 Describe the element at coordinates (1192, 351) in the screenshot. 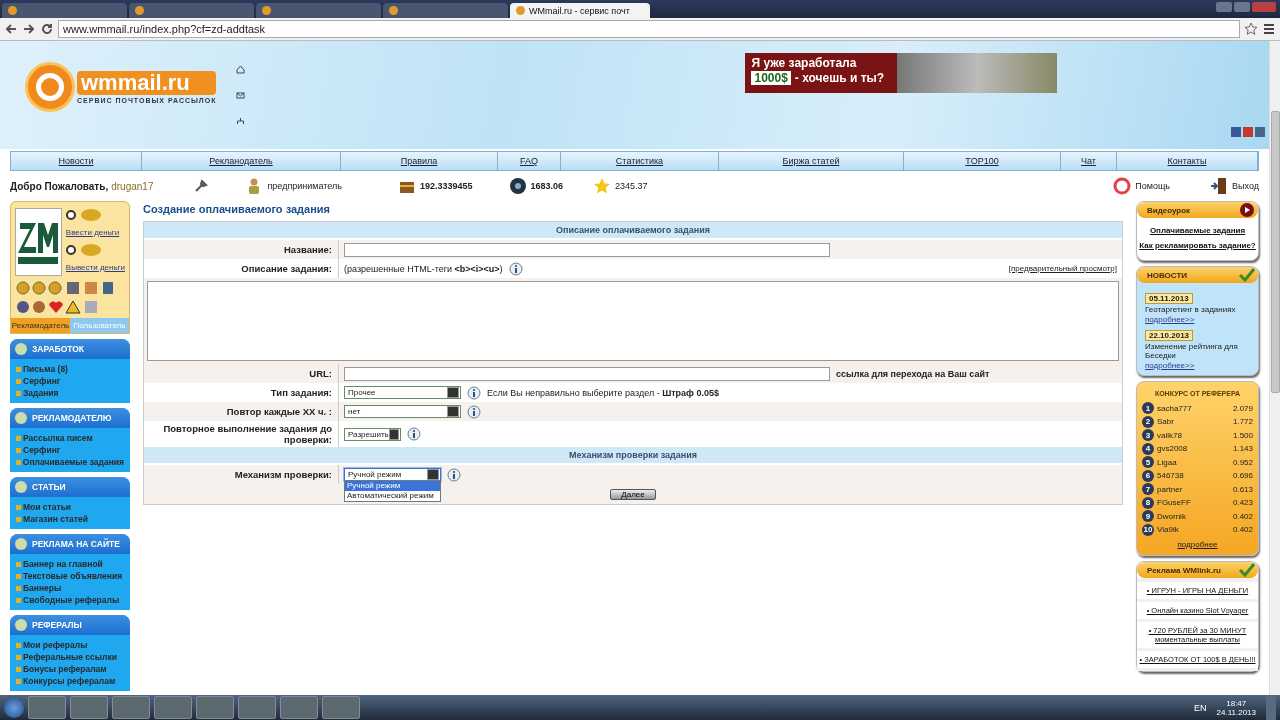

I see `news-text: Изменение рейтинга для Беседки` at that location.